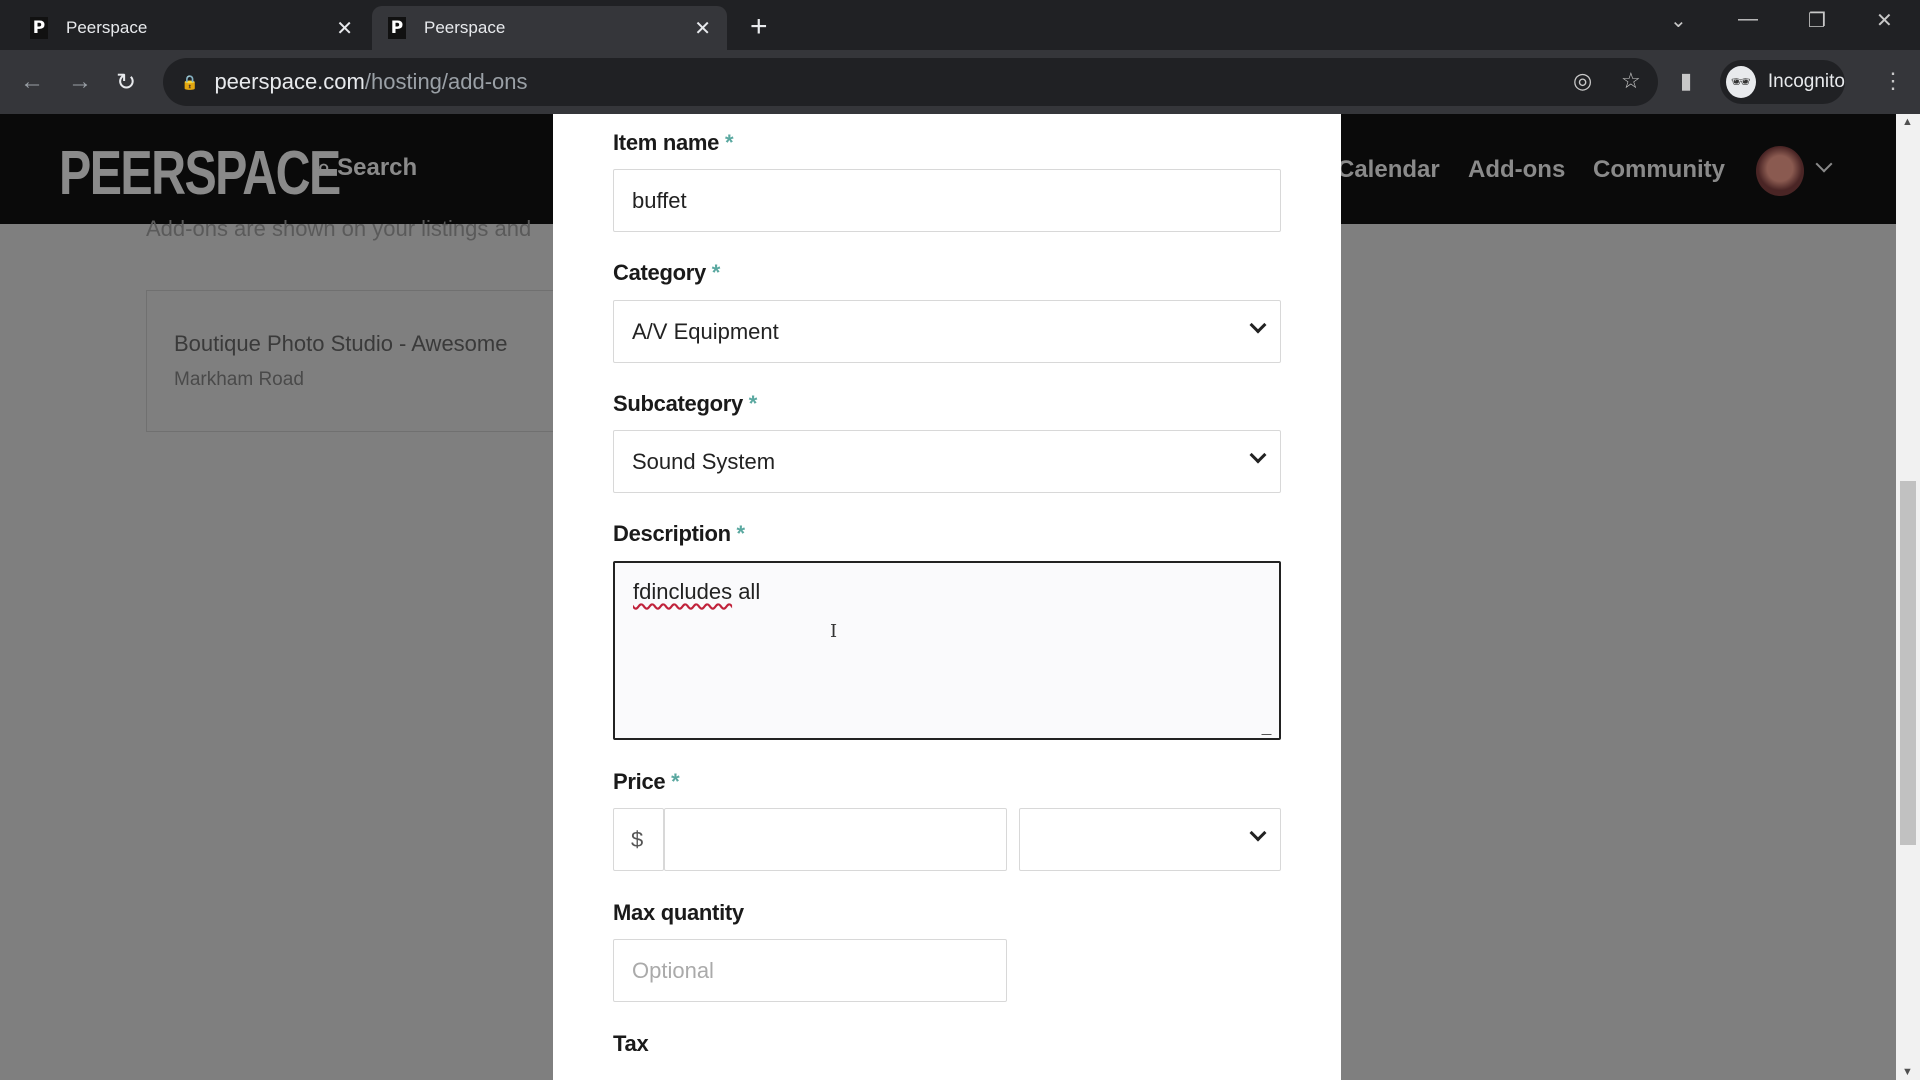 This screenshot has height=1080, width=1920. What do you see at coordinates (947, 200) in the screenshot?
I see `item-name-input: buffet` at bounding box center [947, 200].